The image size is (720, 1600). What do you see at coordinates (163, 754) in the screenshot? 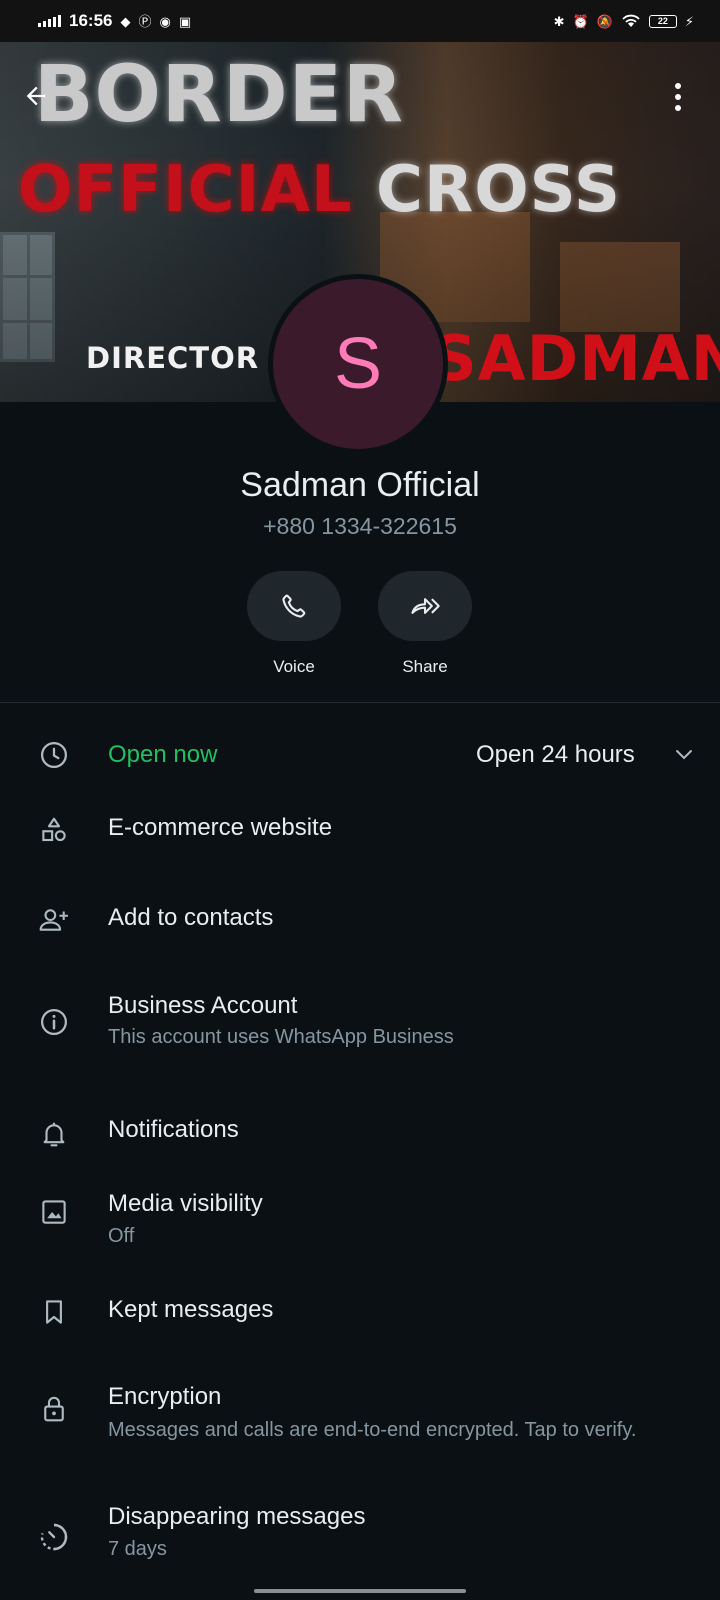
I see `open-now-status: Open now` at bounding box center [163, 754].